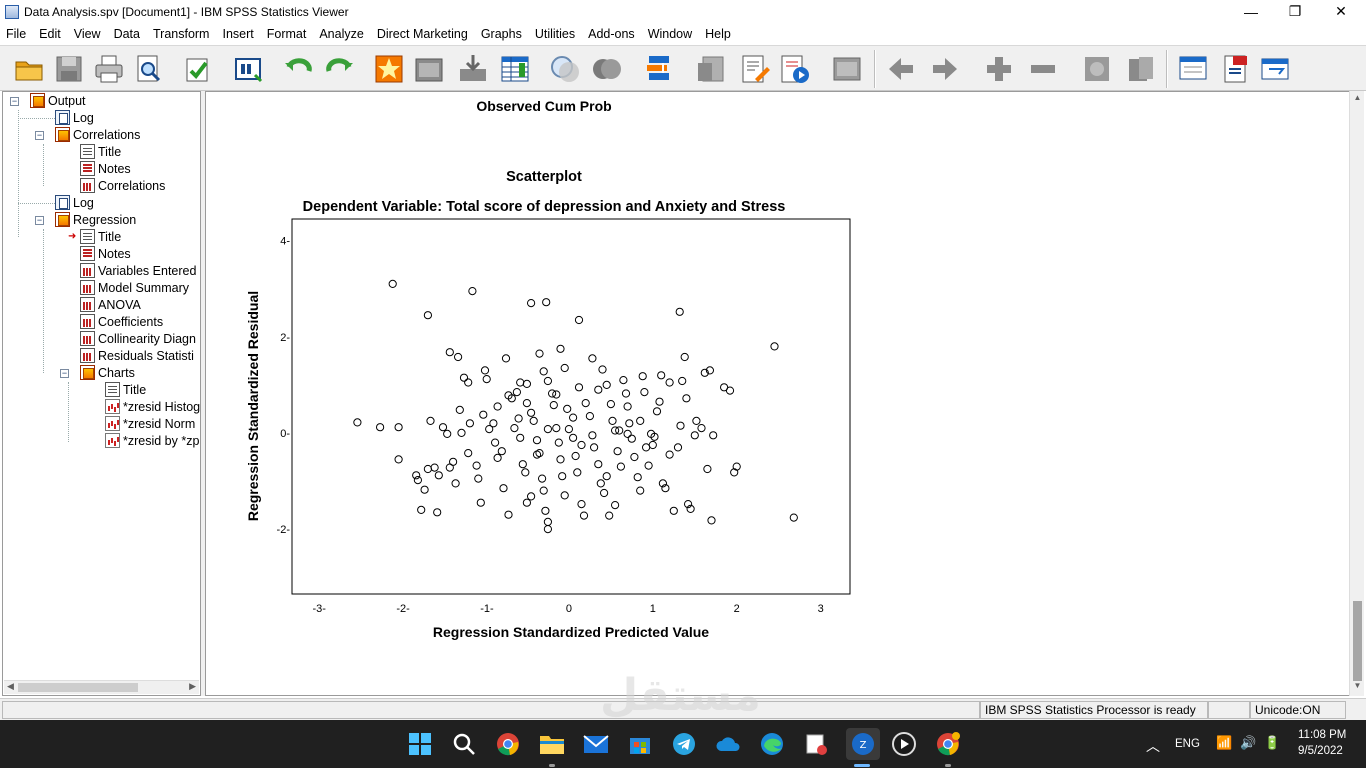 This screenshot has width=1366, height=768. I want to click on menu-data: Data, so click(129, 34).